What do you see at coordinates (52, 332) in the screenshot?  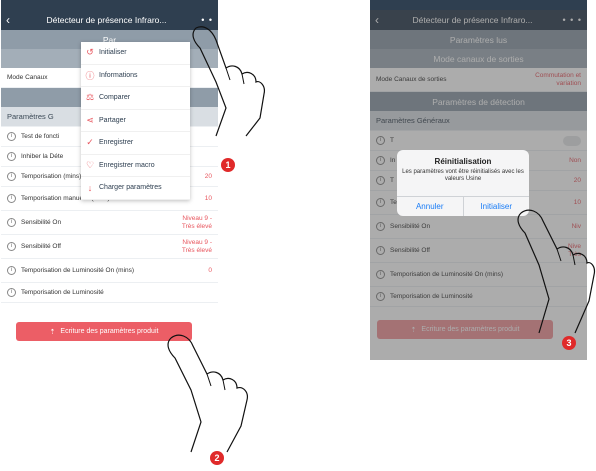 I see `upload-icon: ⇡` at bounding box center [52, 332].